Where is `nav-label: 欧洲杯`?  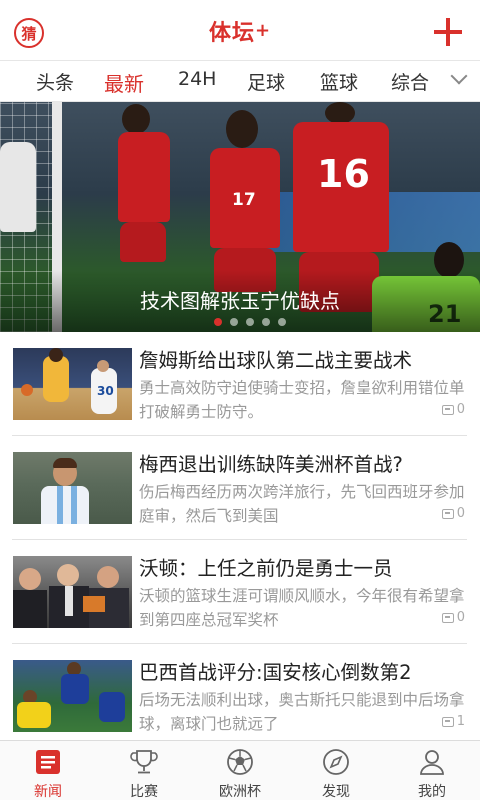
nav-label: 欧洲杯 is located at coordinates (240, 792).